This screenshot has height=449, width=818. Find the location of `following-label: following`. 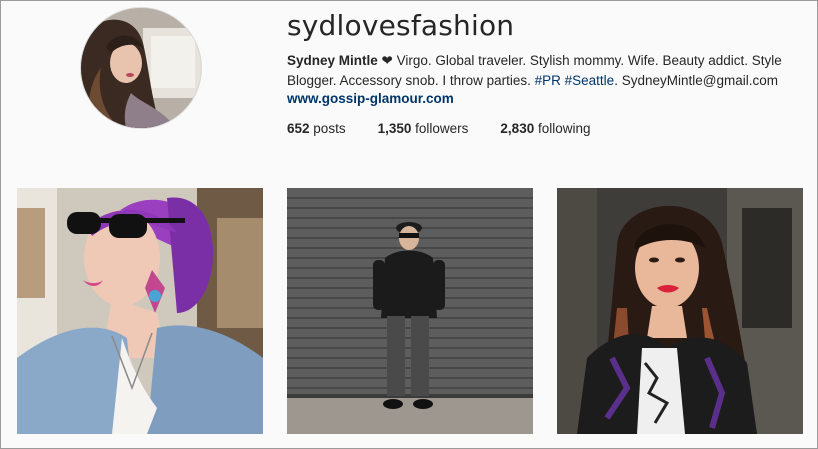

following-label: following is located at coordinates (564, 128).